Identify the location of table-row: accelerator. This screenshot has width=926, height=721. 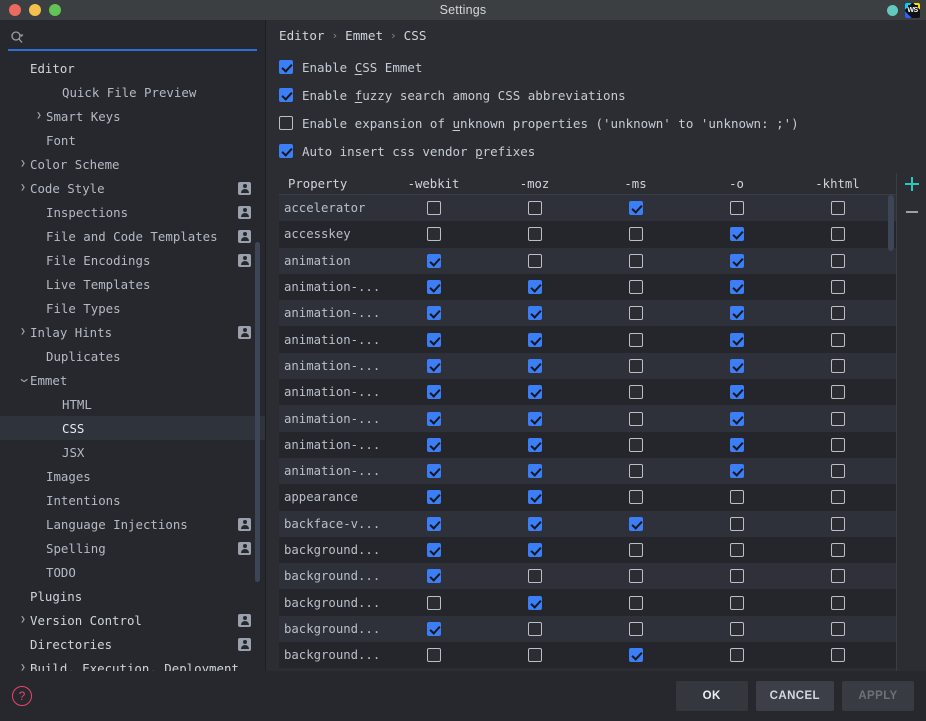
(587, 208).